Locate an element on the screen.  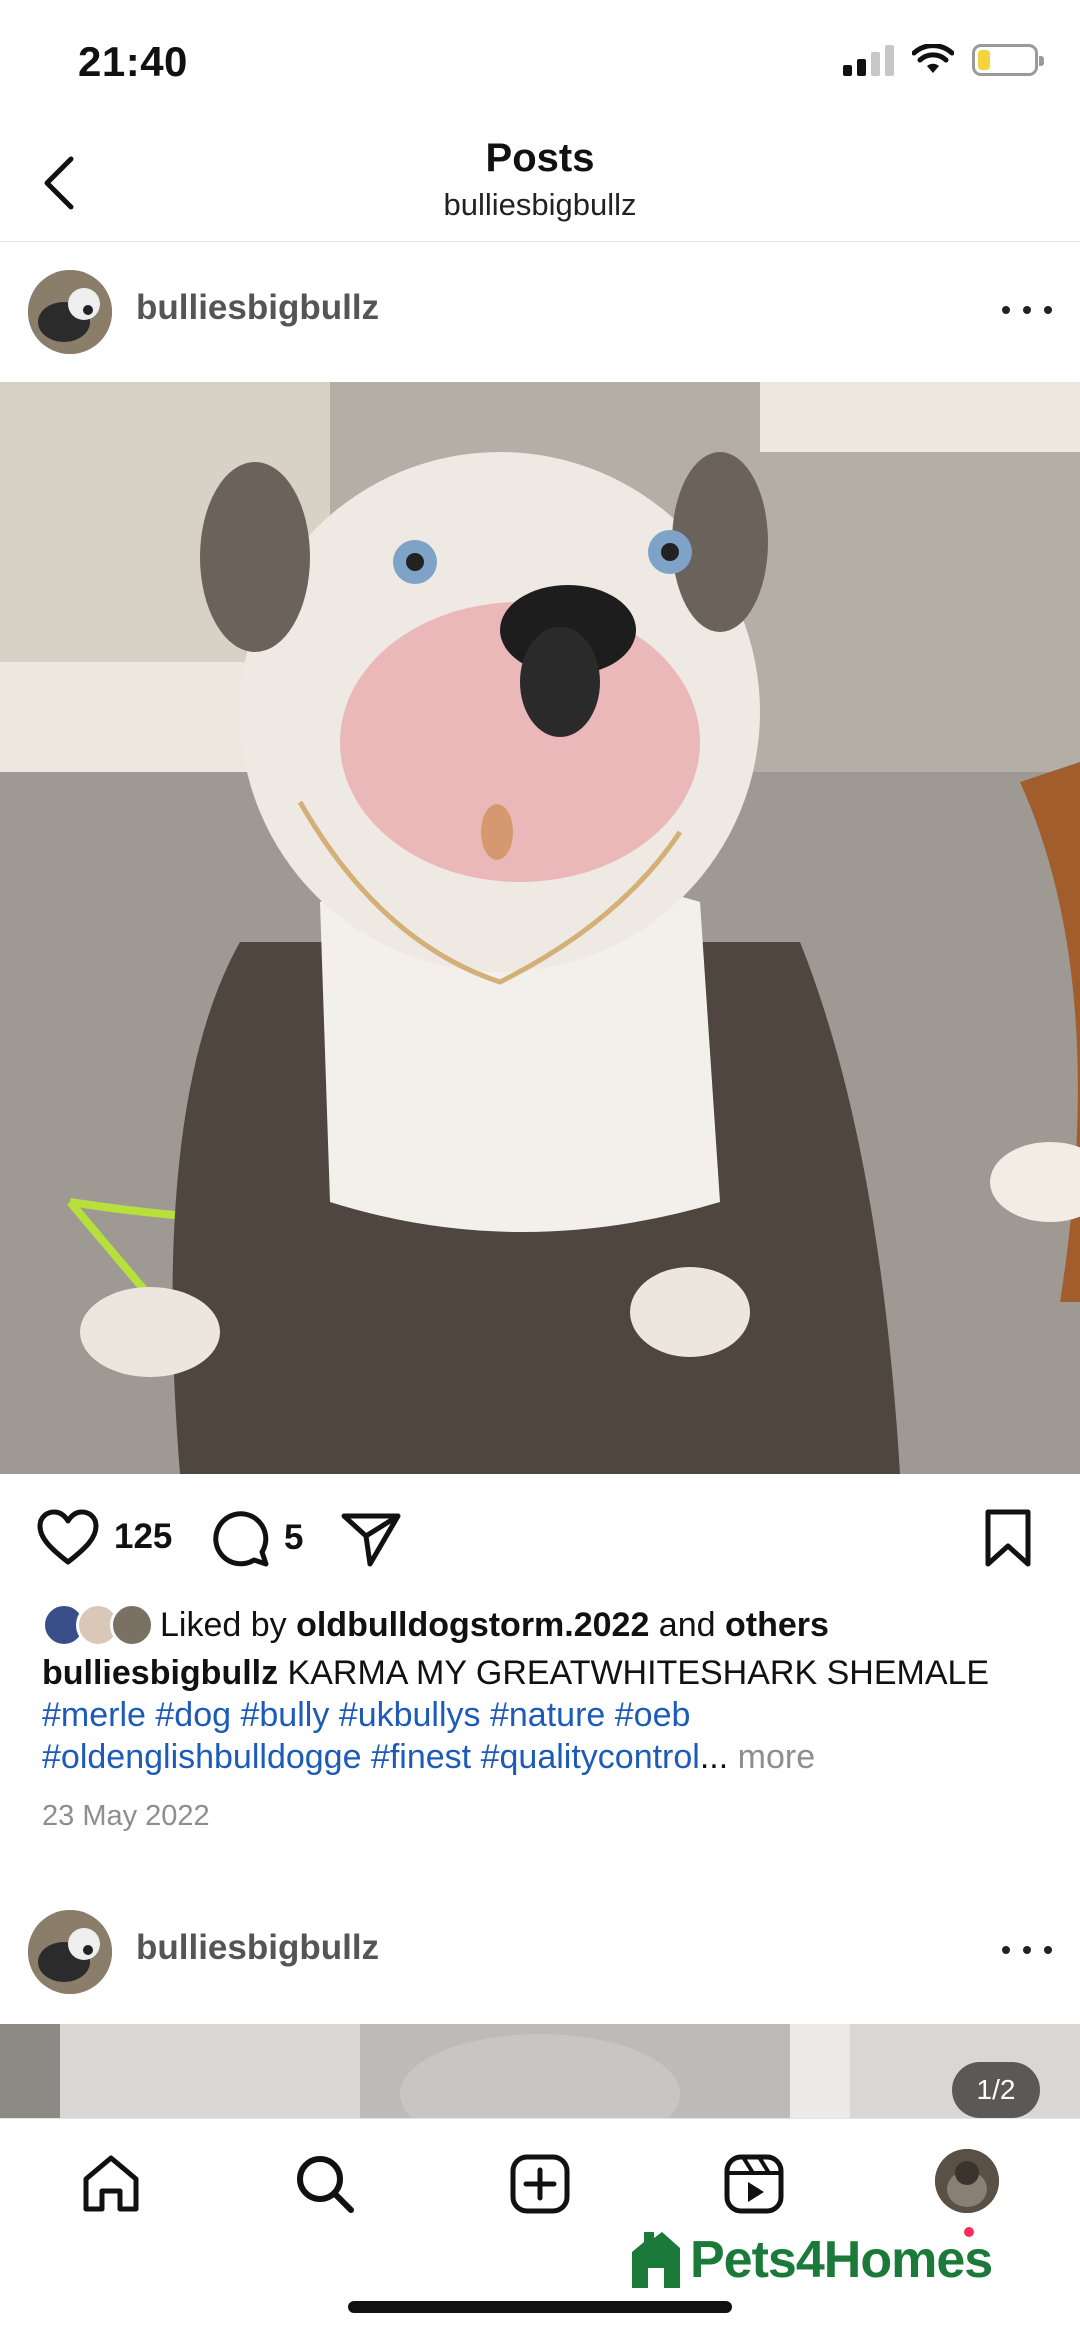
watermark-text: Pets4Homes is located at coordinates (841, 2260).